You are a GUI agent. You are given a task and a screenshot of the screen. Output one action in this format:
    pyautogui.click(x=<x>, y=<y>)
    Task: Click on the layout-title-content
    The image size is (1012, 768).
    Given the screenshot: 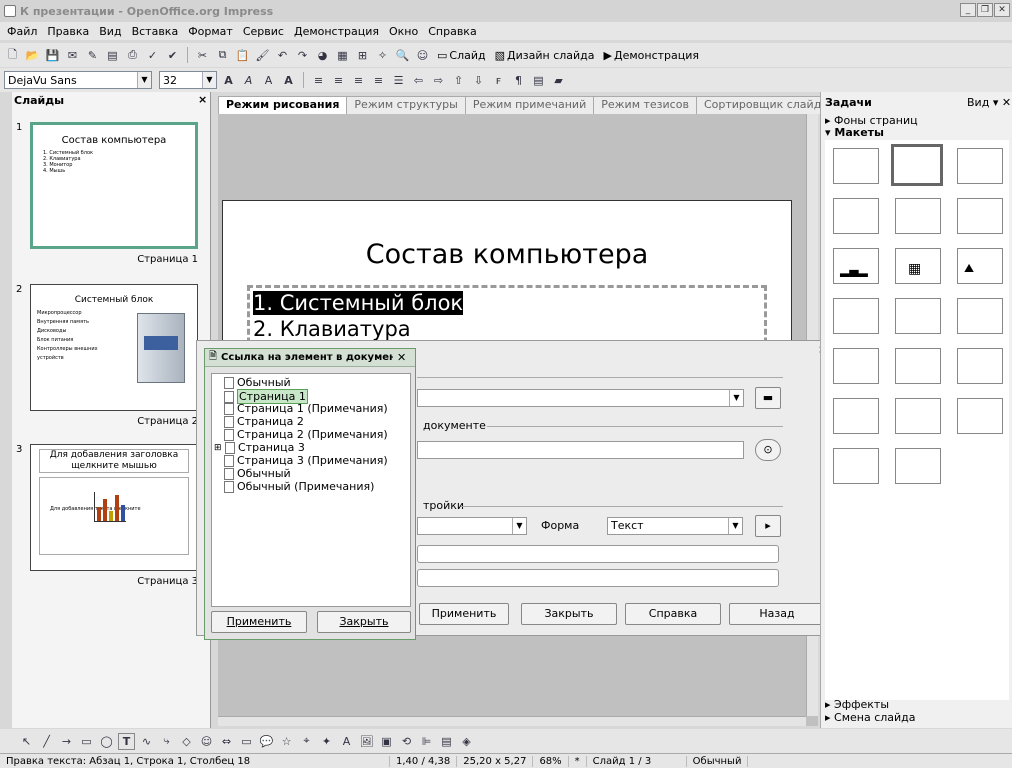 What is the action you would take?
    pyautogui.click(x=980, y=166)
    